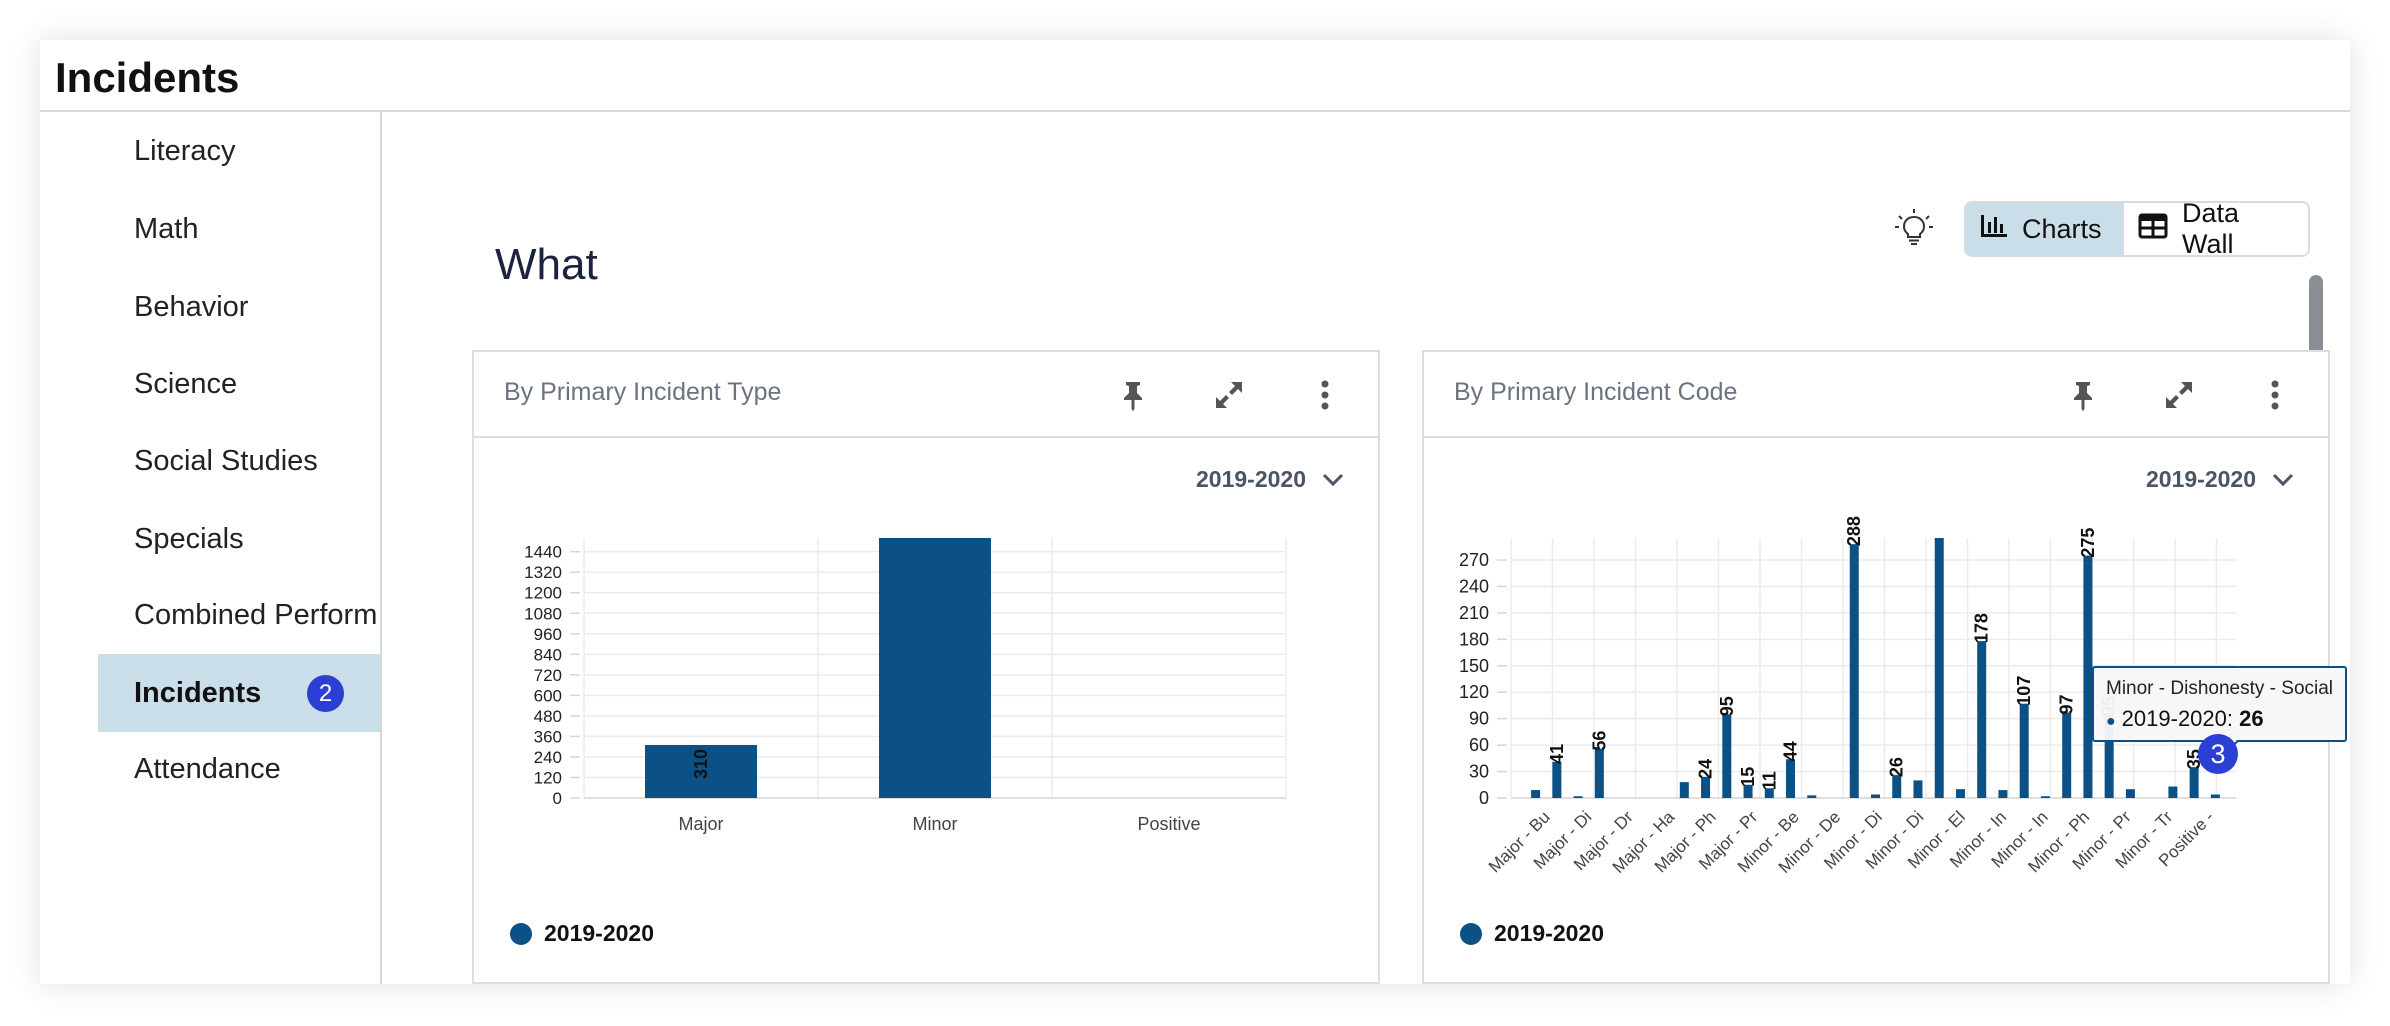 The width and height of the screenshot is (2390, 1026). I want to click on sidebar-item-specials: Specials, so click(239, 539).